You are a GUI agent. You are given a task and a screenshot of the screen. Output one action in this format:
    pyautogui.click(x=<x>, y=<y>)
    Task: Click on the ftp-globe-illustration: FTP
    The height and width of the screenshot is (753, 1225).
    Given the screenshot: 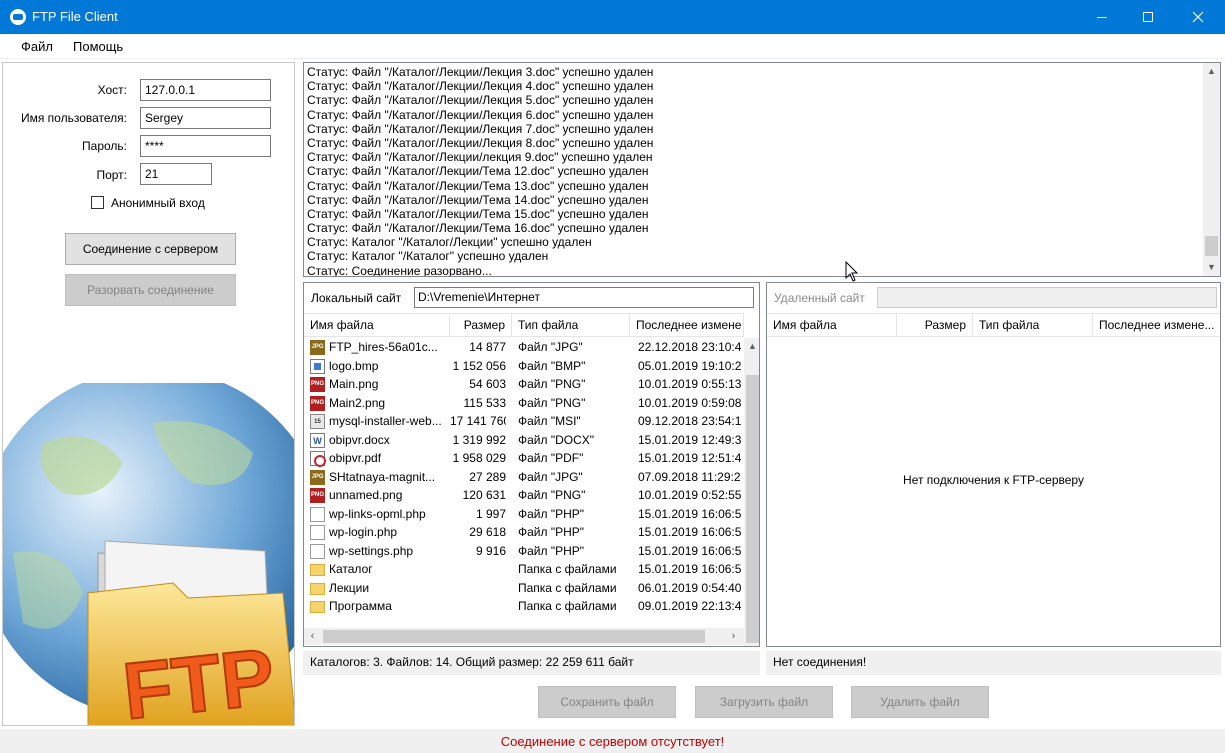 What is the action you would take?
    pyautogui.click(x=148, y=554)
    